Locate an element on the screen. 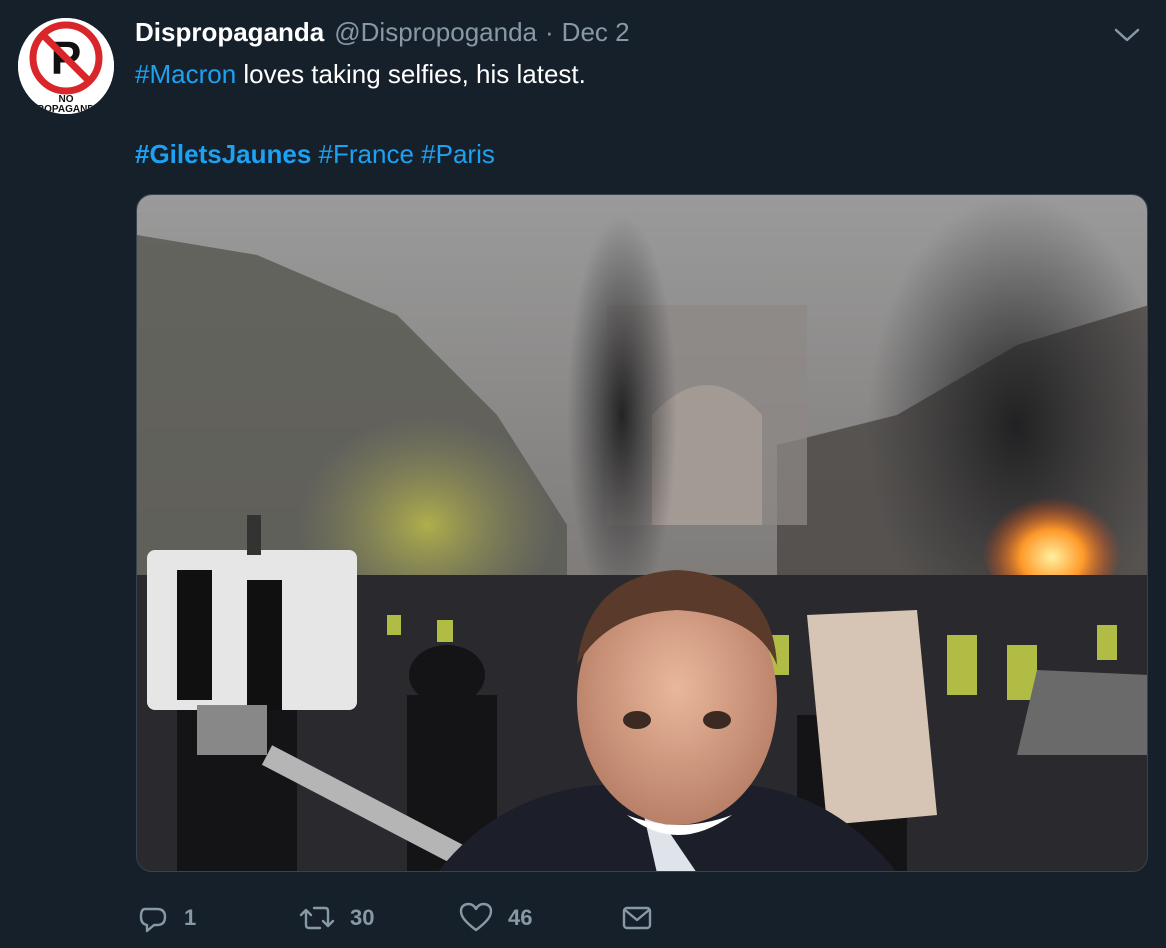 The width and height of the screenshot is (1166, 948). retweet-count: 30 is located at coordinates (362, 917).